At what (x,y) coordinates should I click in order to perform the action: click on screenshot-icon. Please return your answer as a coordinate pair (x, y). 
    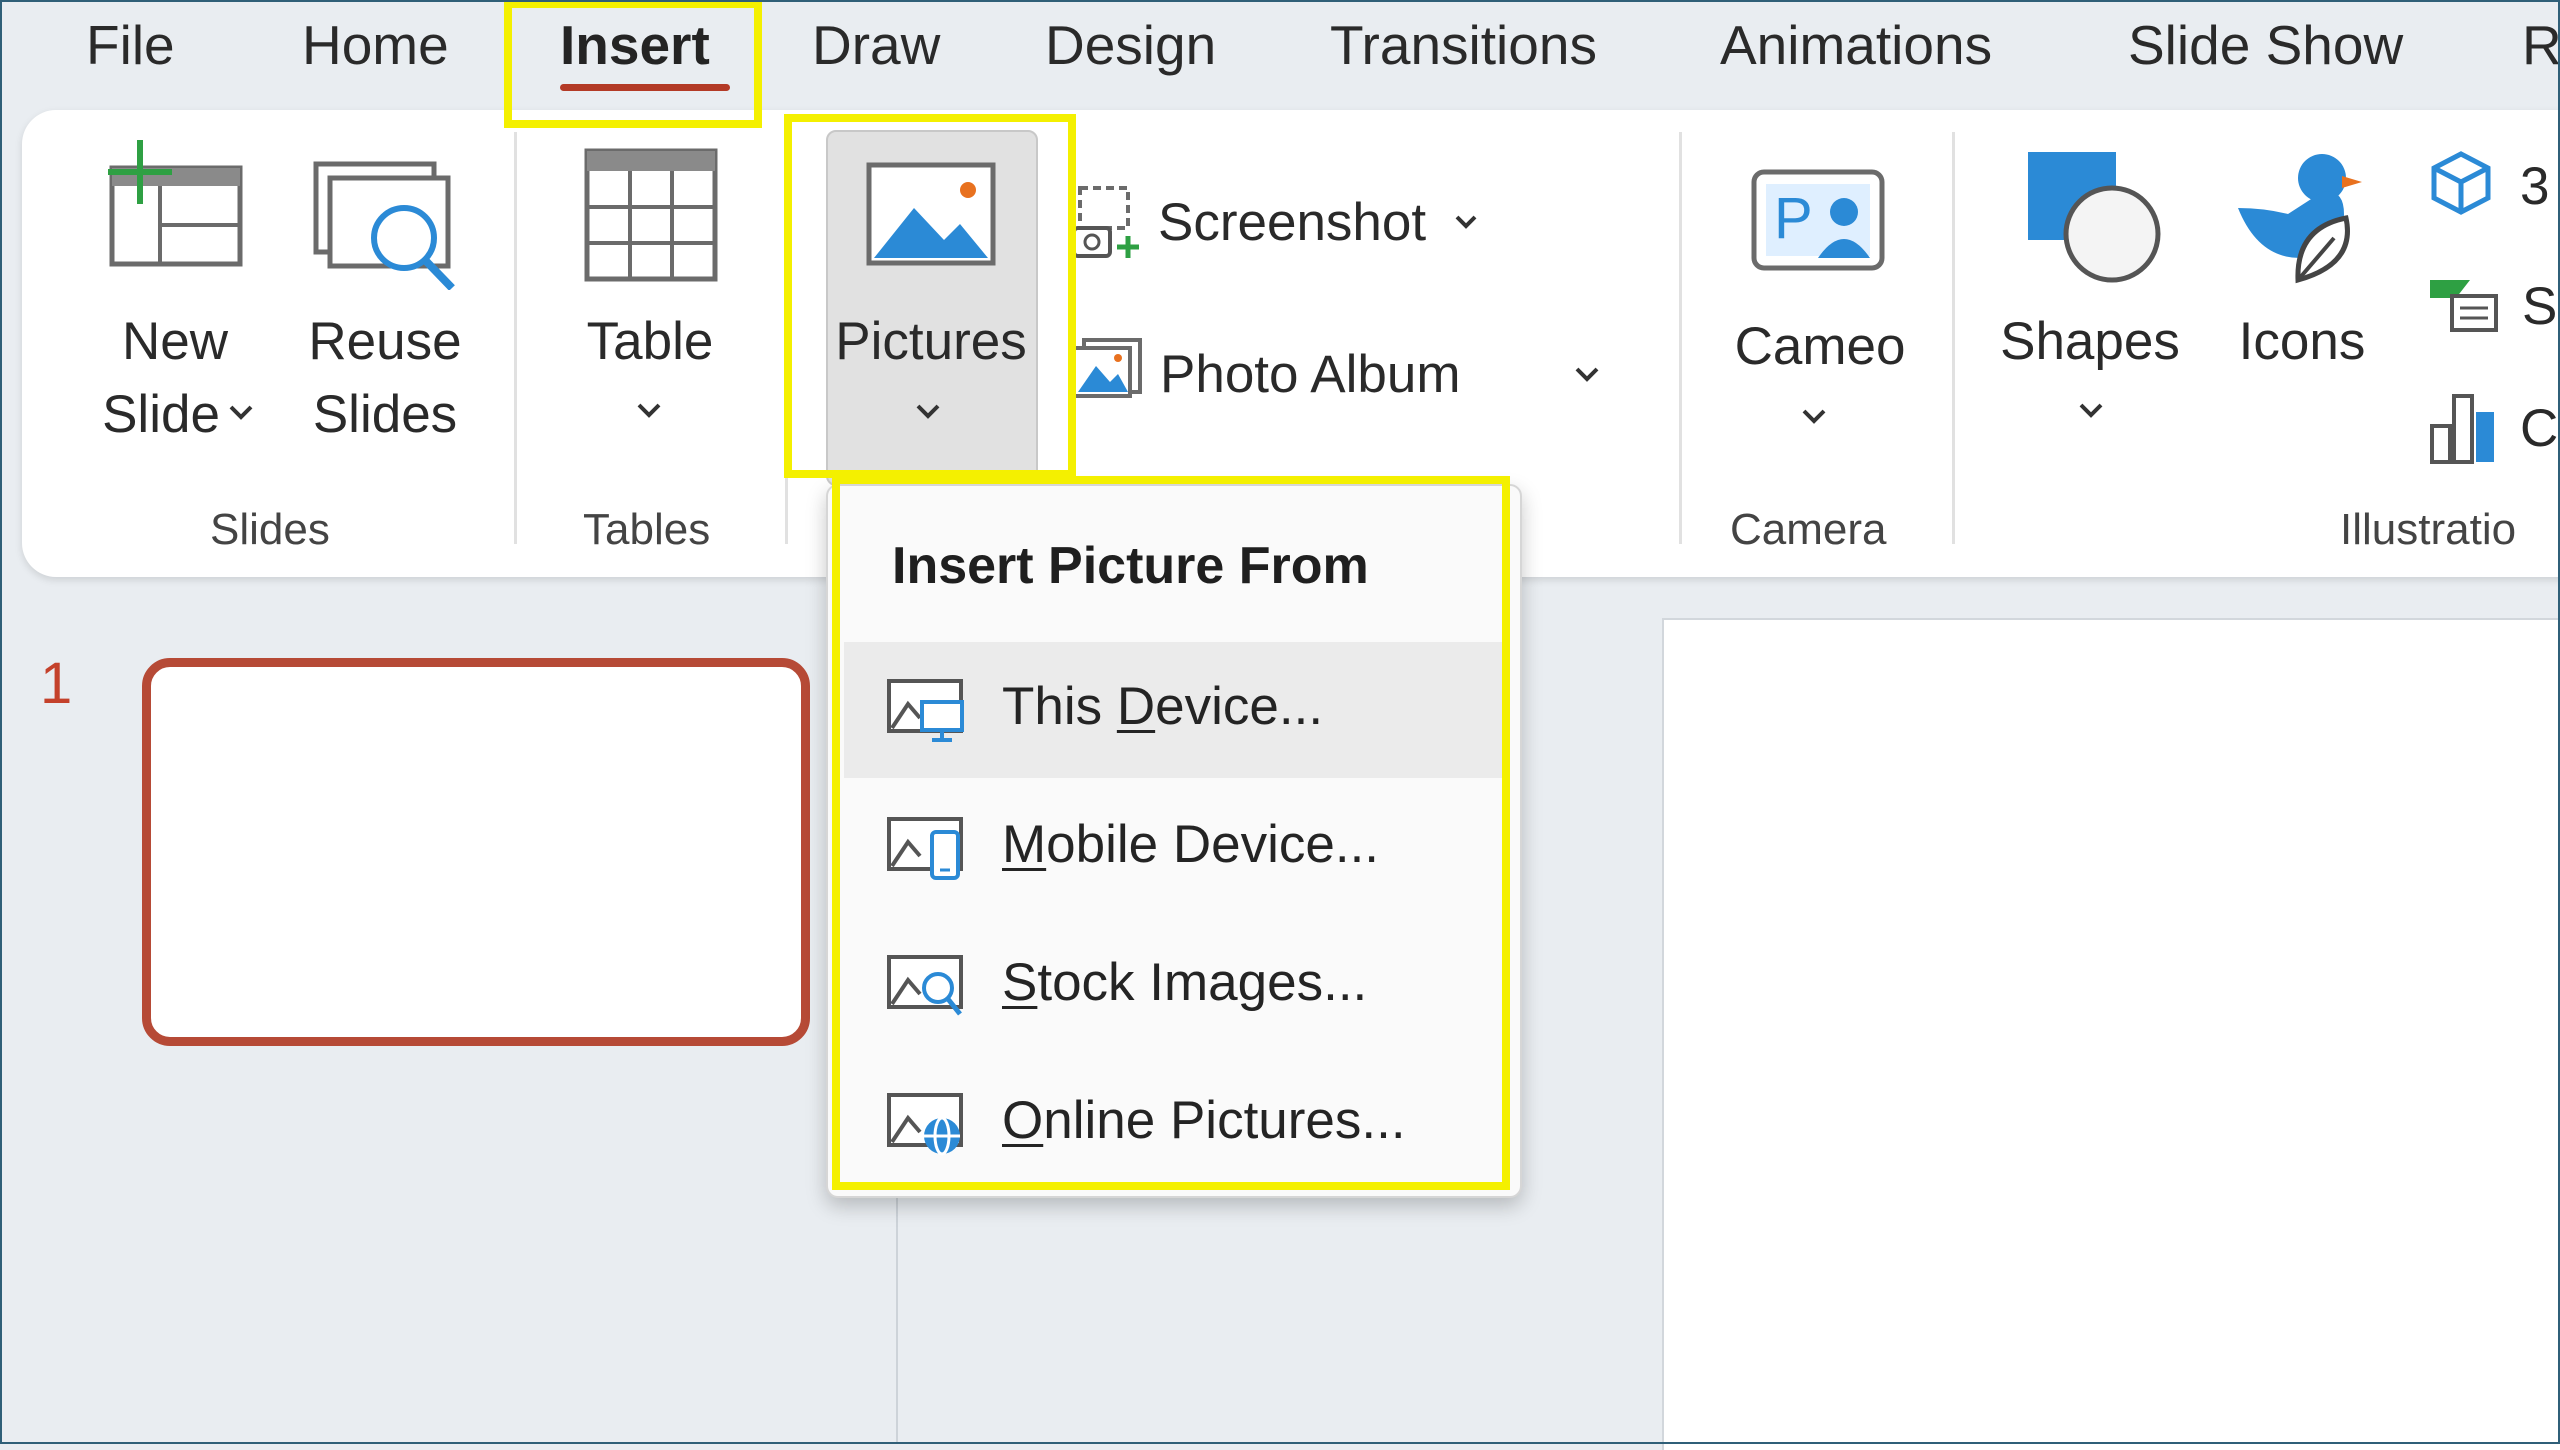
    Looking at the image, I should click on (1105, 222).